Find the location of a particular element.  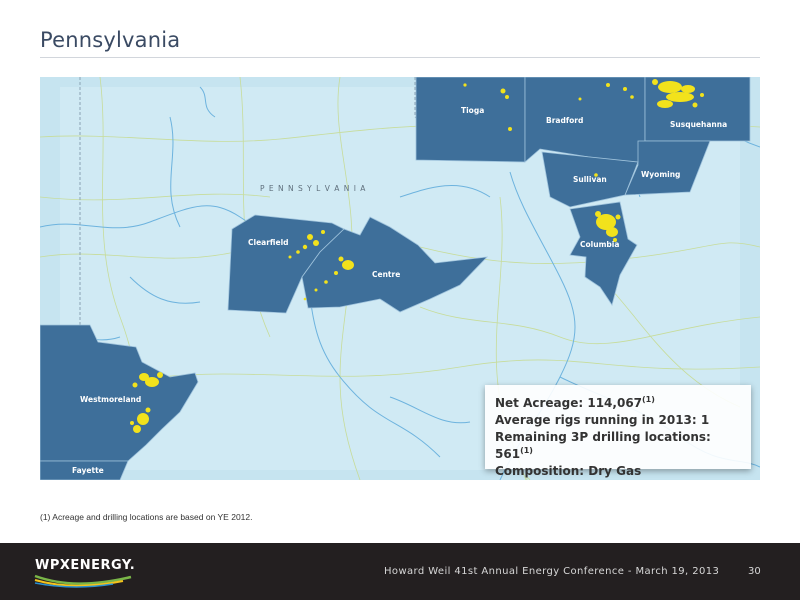

rigs-line: Average rigs running in 2013: 1 is located at coordinates (602, 420).